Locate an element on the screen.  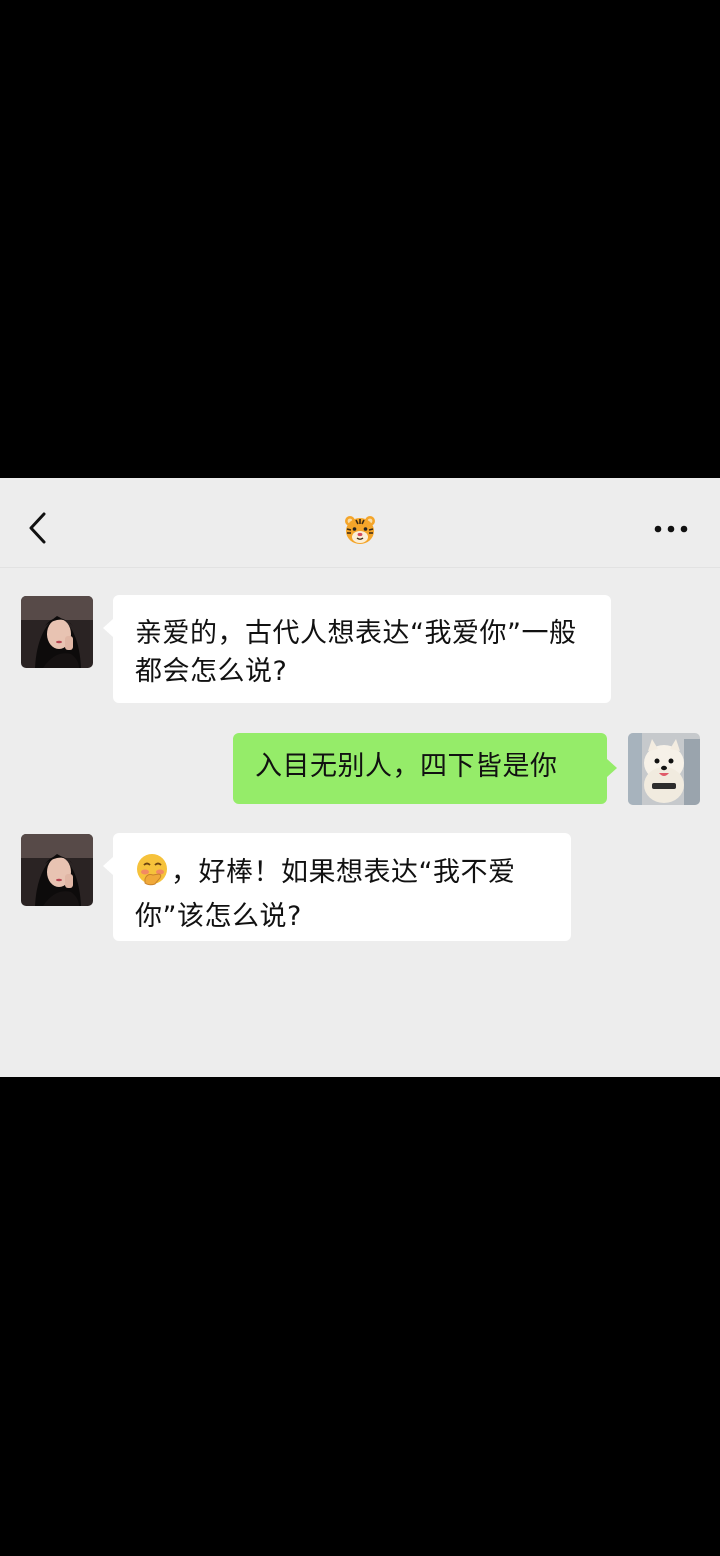
dog-avatar-image is located at coordinates (664, 769).